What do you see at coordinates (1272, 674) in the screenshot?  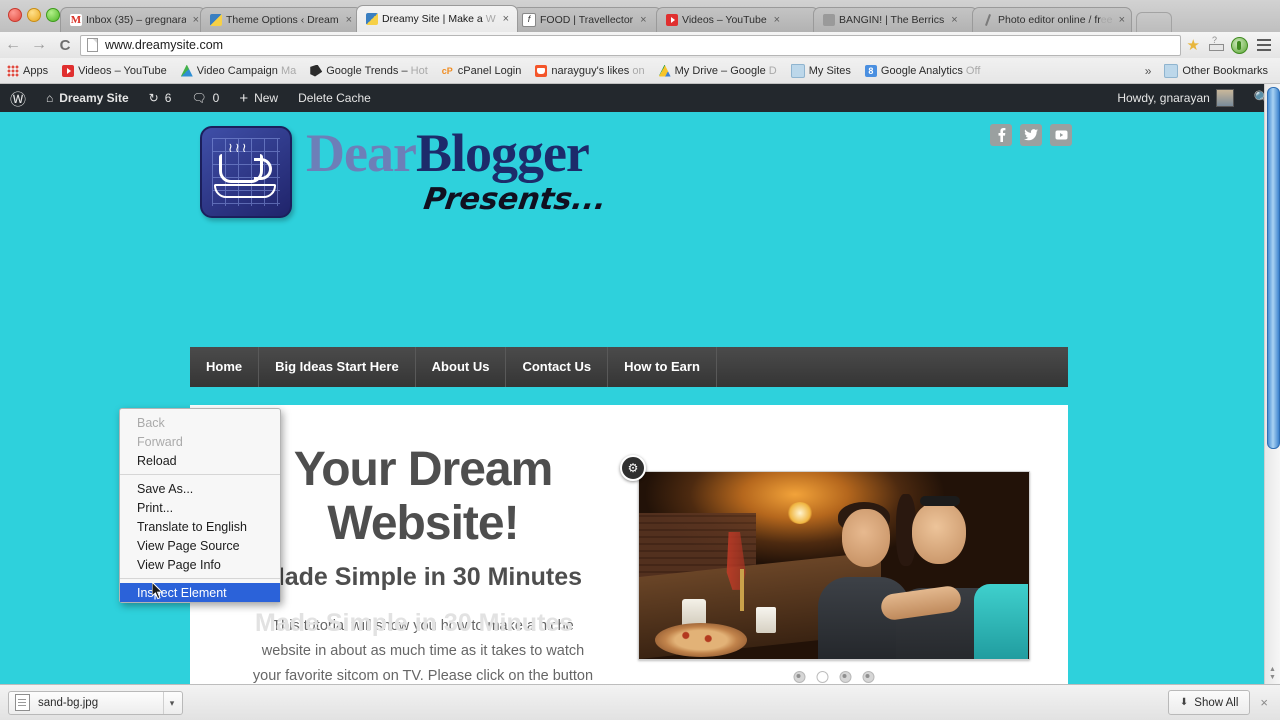 I see `scrollbar-arrows: ▲ ▼` at bounding box center [1272, 674].